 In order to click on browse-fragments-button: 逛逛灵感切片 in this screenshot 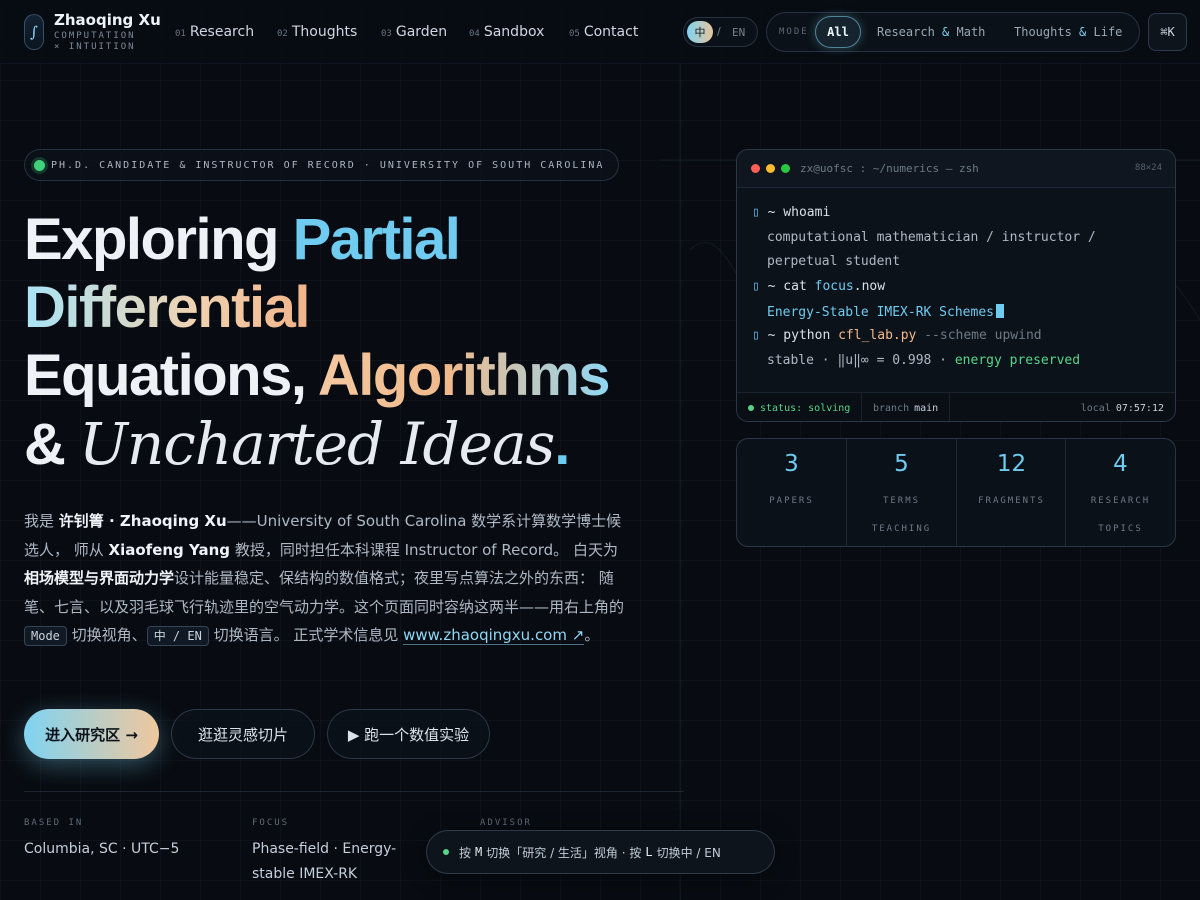, I will do `click(243, 734)`.